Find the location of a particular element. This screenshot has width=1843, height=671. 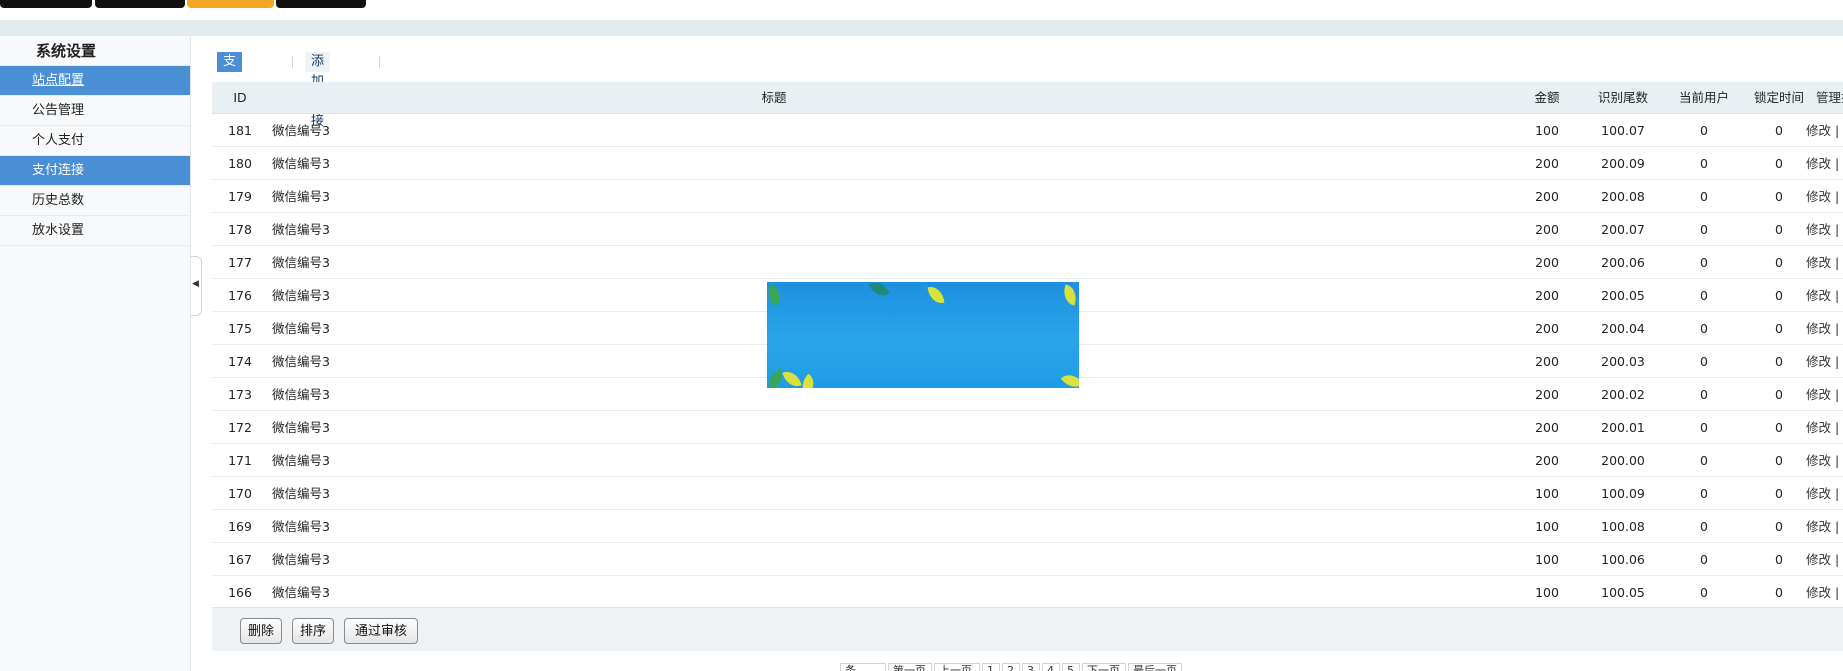

sidebar-item-announcements: 公告管理 is located at coordinates (95, 111).